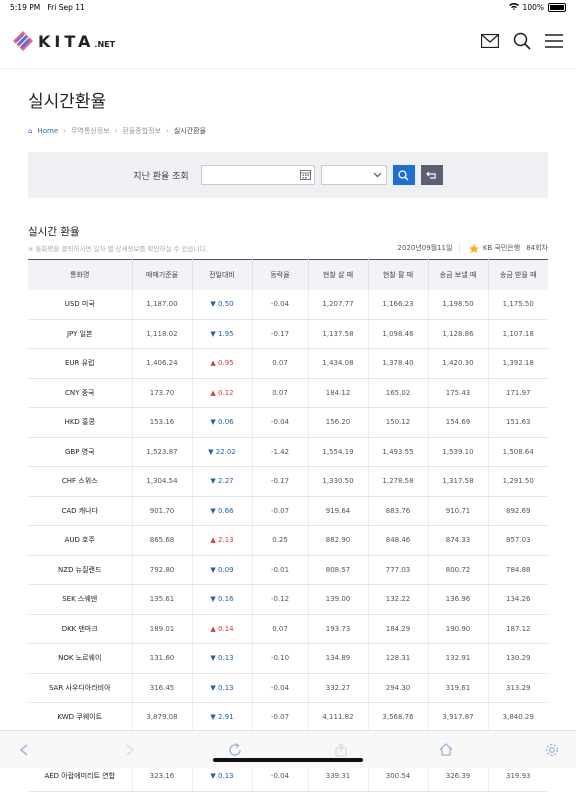 This screenshot has height=792, width=576. I want to click on cell-transfer-receive: 1,107.18, so click(518, 334).